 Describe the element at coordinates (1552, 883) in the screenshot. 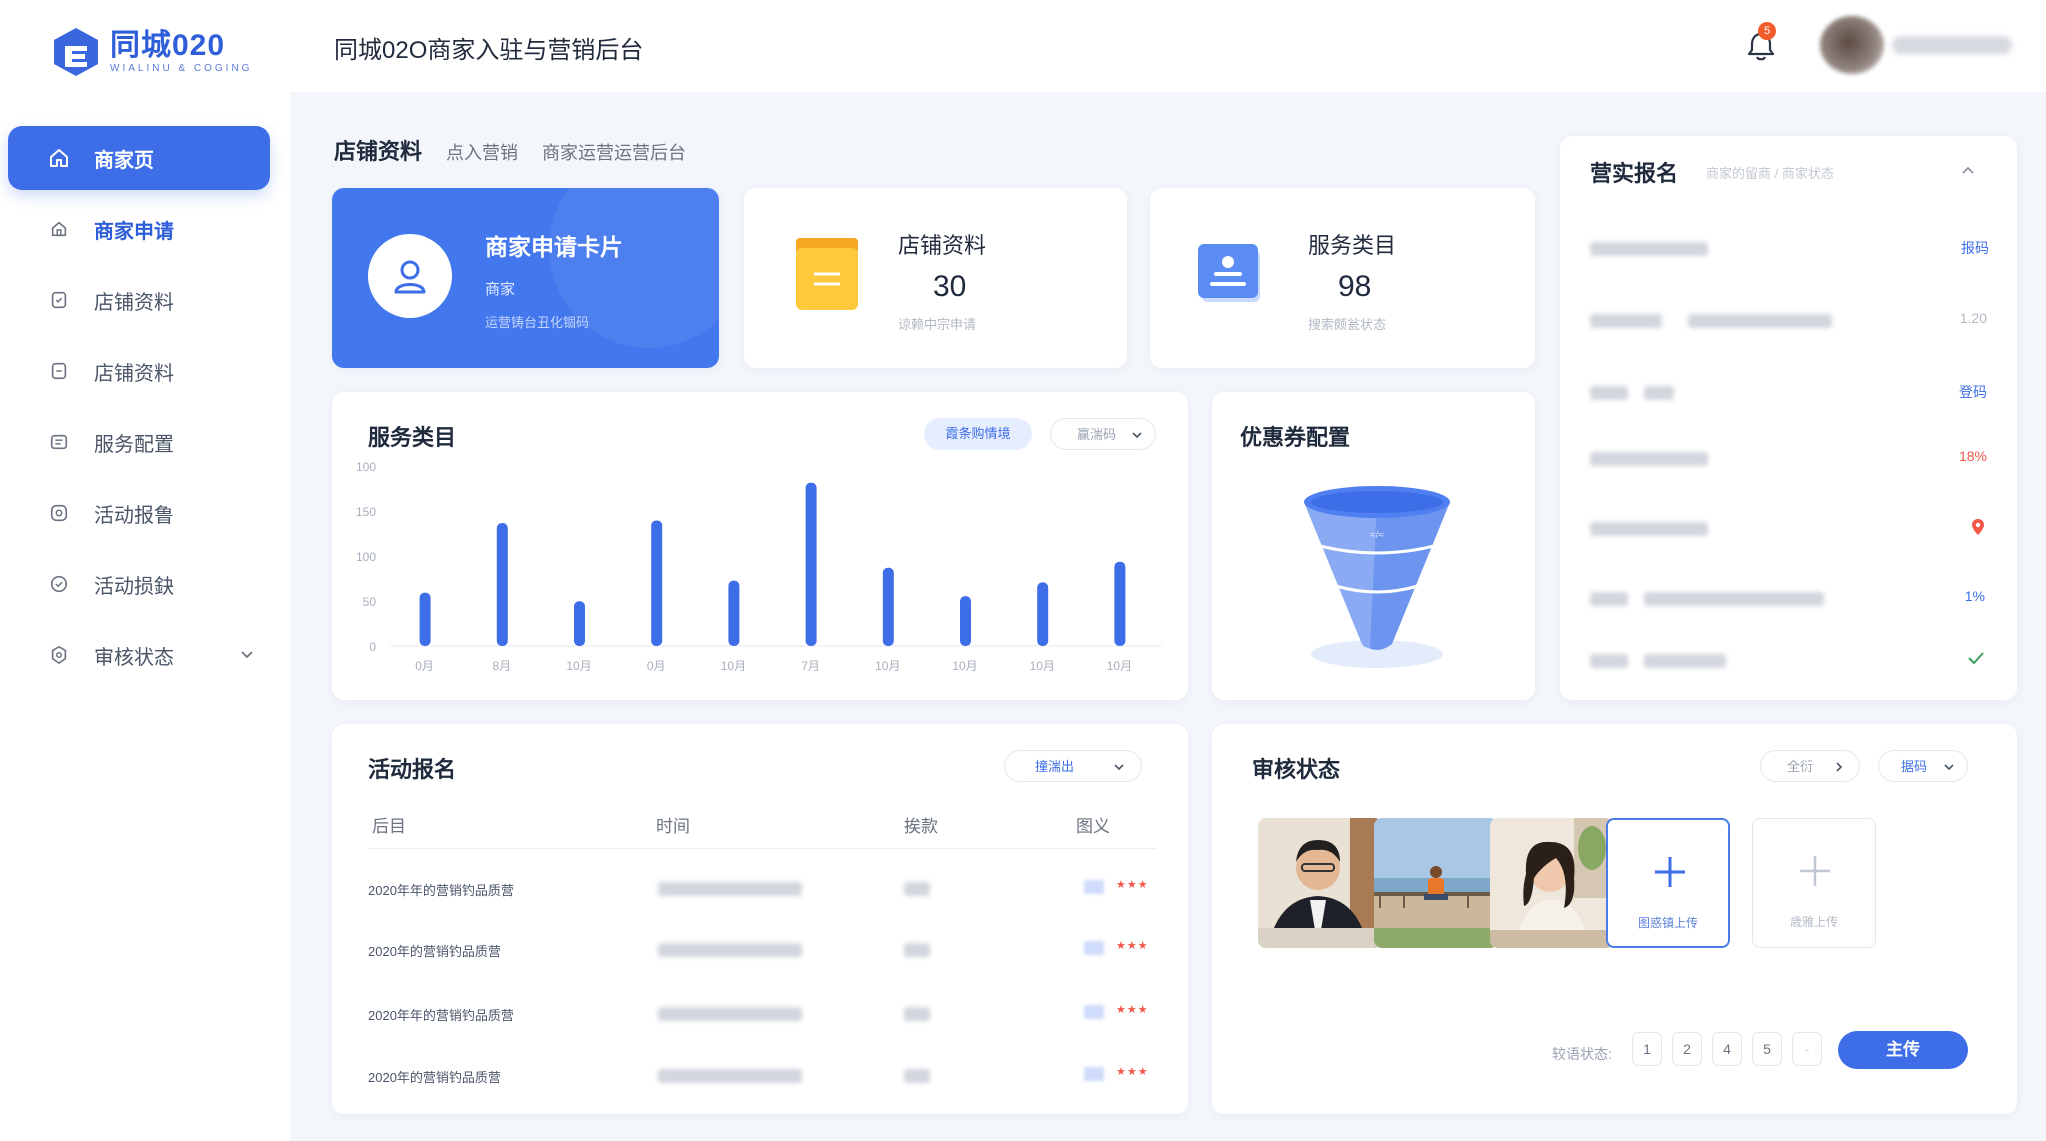

I see `photo-thumbnail-woman` at that location.